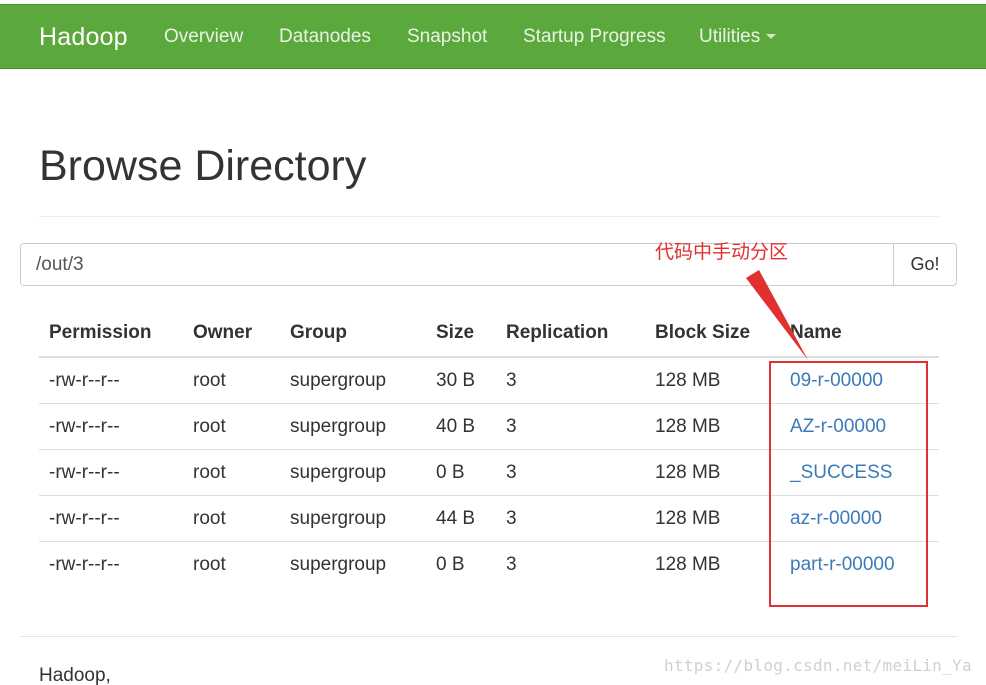 This screenshot has width=986, height=685. I want to click on nav-datanodes: Datanodes, so click(325, 37).